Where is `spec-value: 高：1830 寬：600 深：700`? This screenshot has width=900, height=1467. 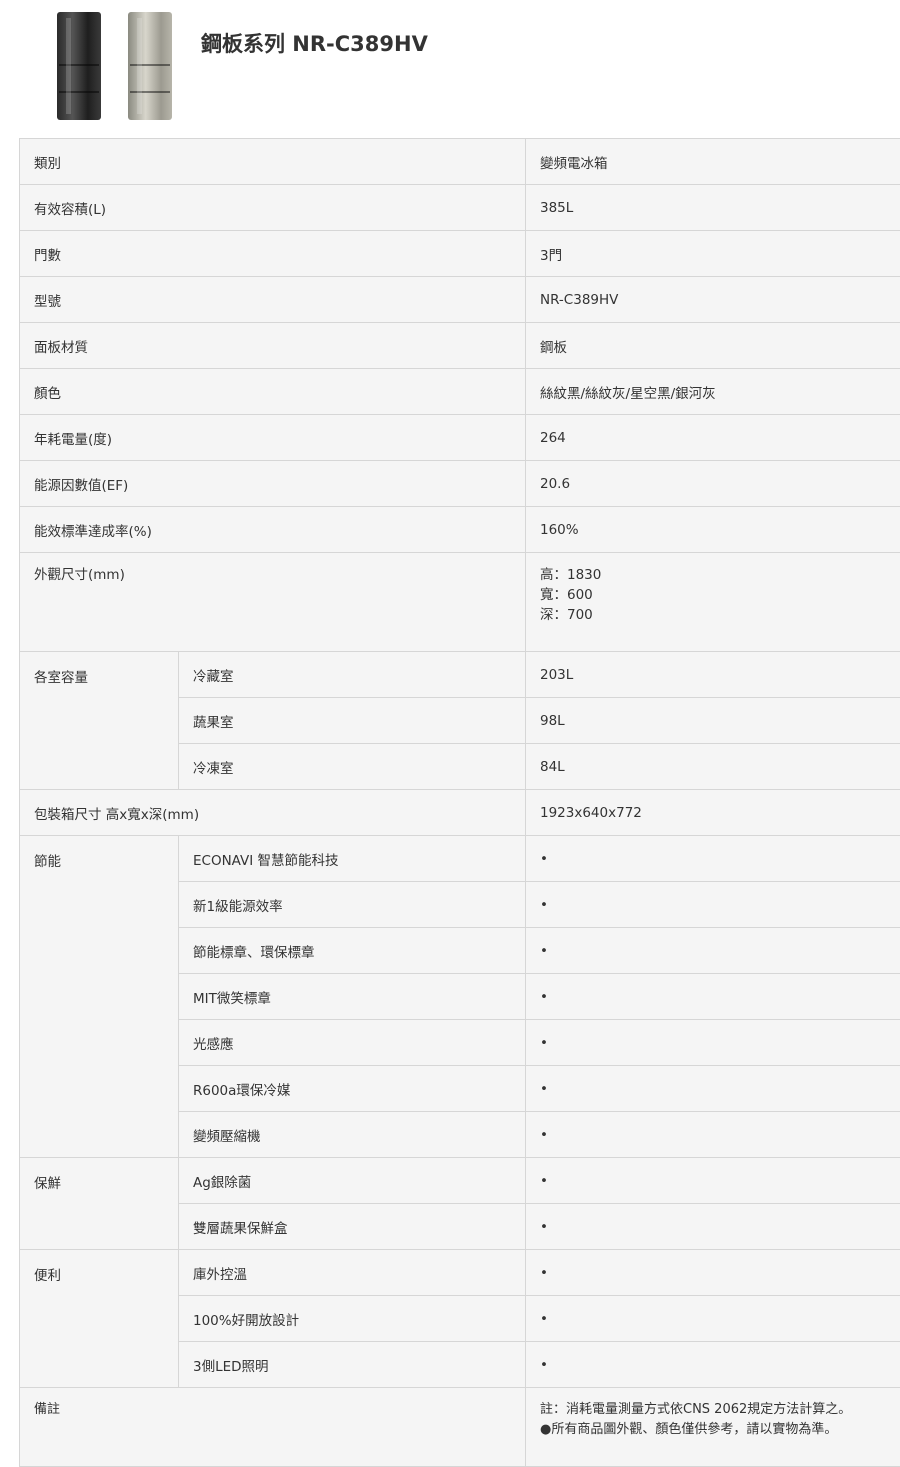
spec-value: 高：1830 寬：600 深：700 is located at coordinates (713, 602).